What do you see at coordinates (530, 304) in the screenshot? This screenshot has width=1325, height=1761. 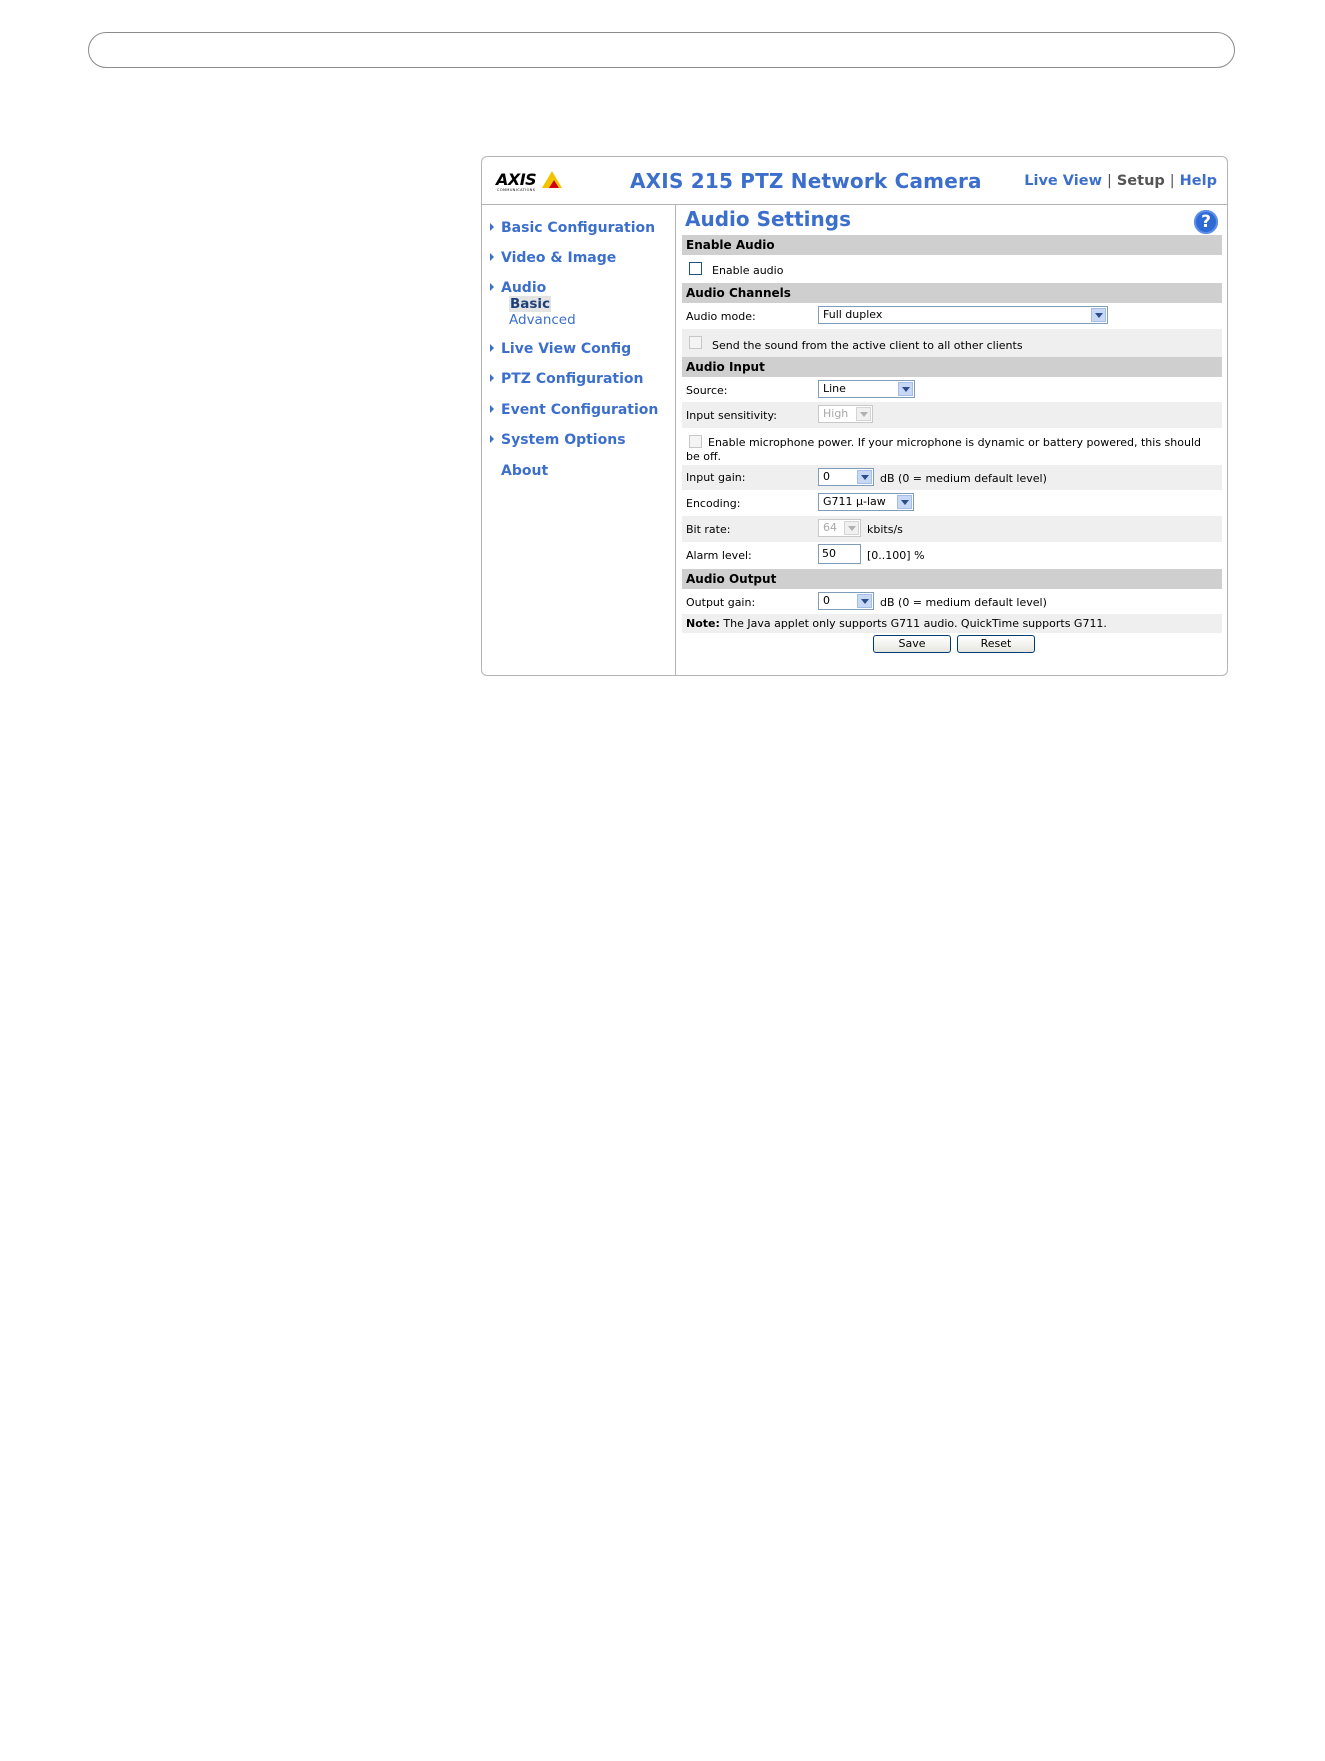 I see `sidebar-subitem-basic: Basic` at bounding box center [530, 304].